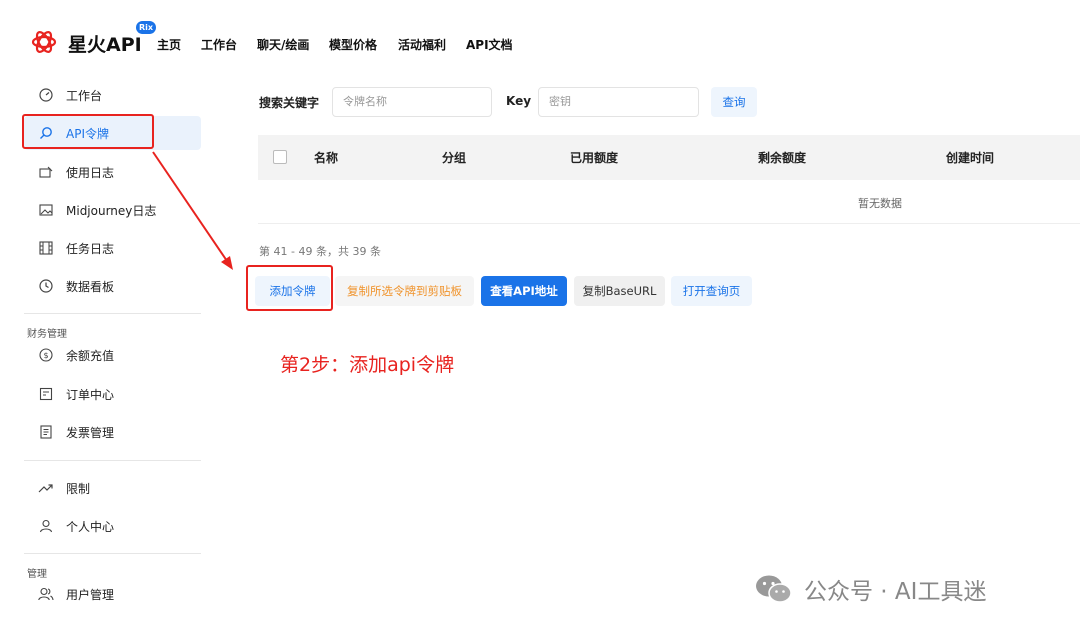  Describe the element at coordinates (619, 291) in the screenshot. I see `copy-base-url-button: 复制BaseURL` at that location.